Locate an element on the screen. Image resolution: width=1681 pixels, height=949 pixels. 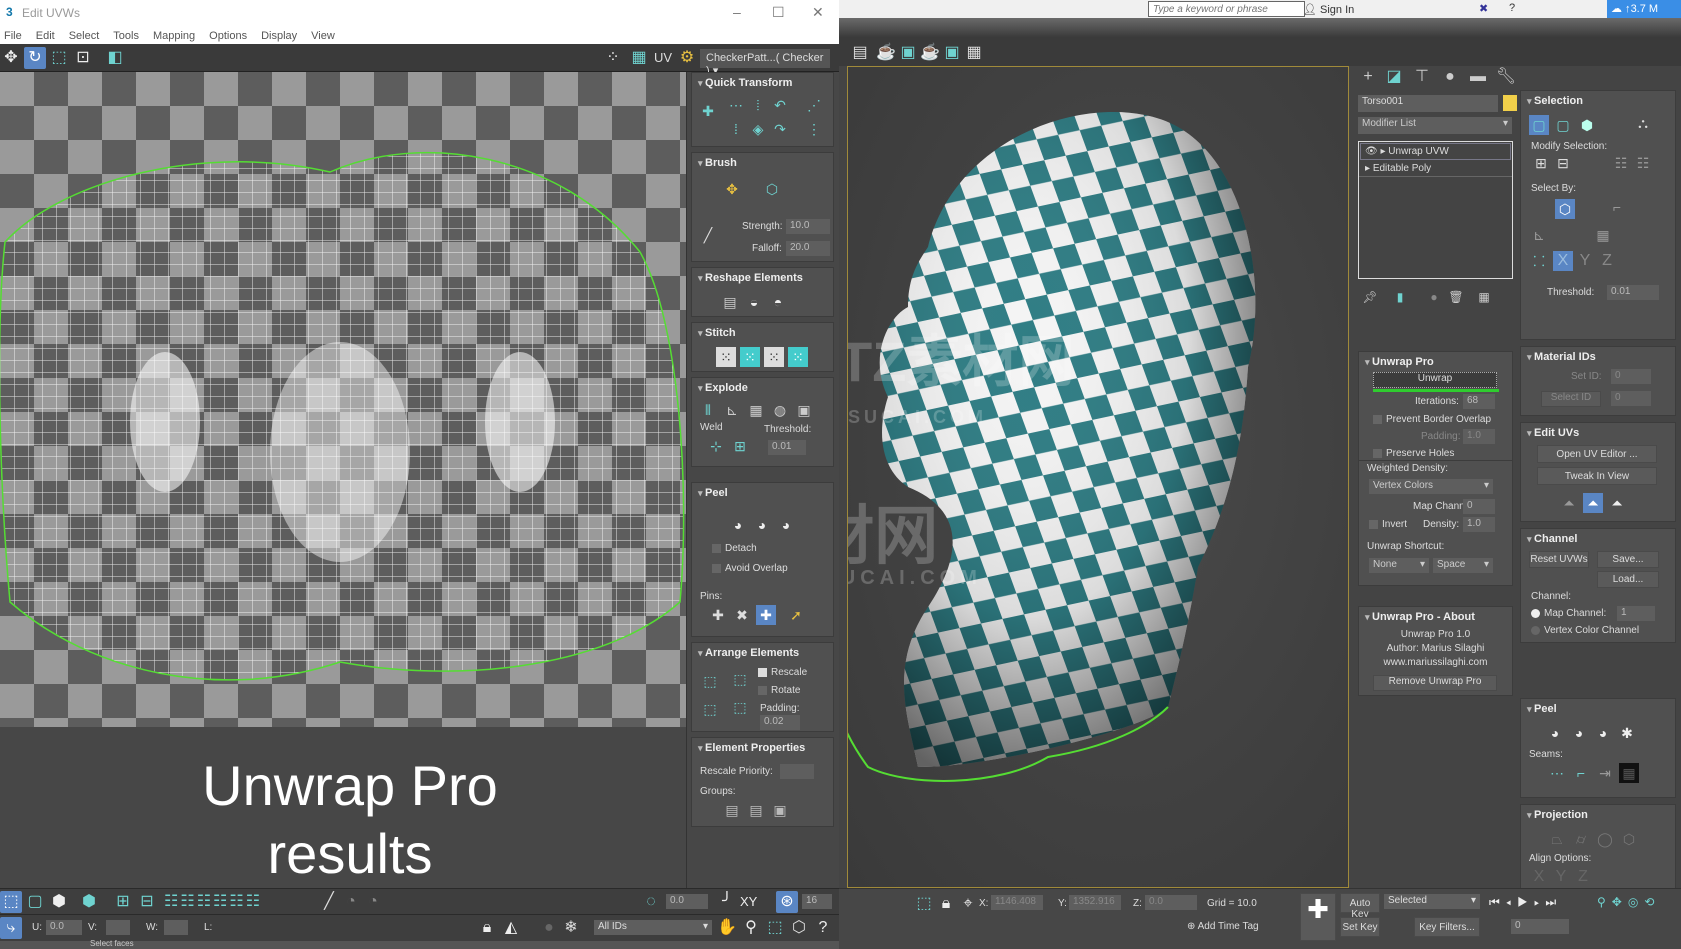
strength-spinner: 10.0 is located at coordinates (808, 226).